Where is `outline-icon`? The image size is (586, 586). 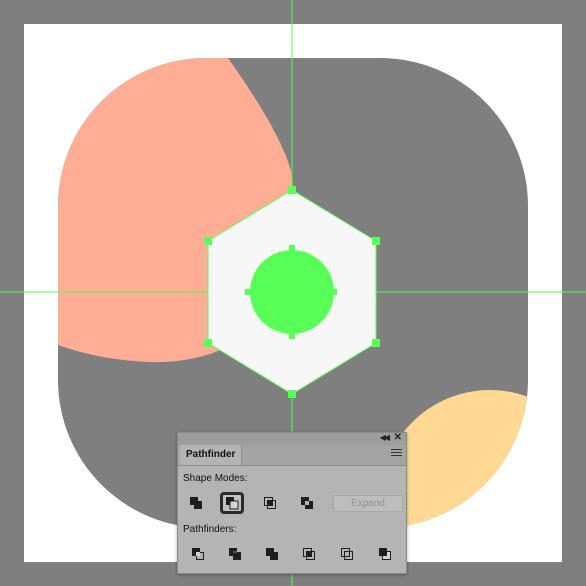 outline-icon is located at coordinates (347, 554).